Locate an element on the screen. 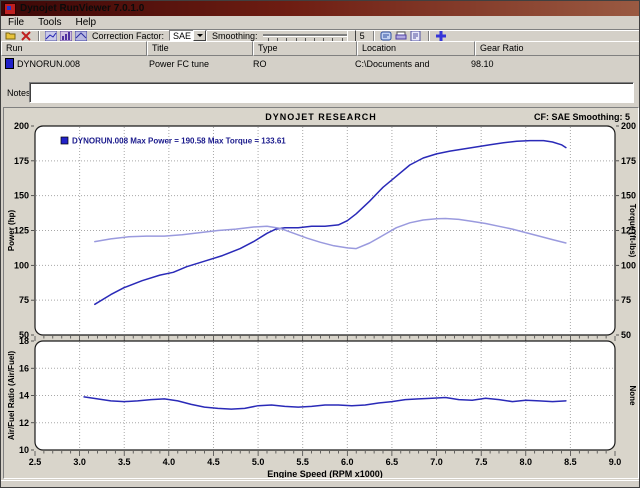 The width and height of the screenshot is (640, 488). x-tick-label: 3.0 is located at coordinates (79, 462).